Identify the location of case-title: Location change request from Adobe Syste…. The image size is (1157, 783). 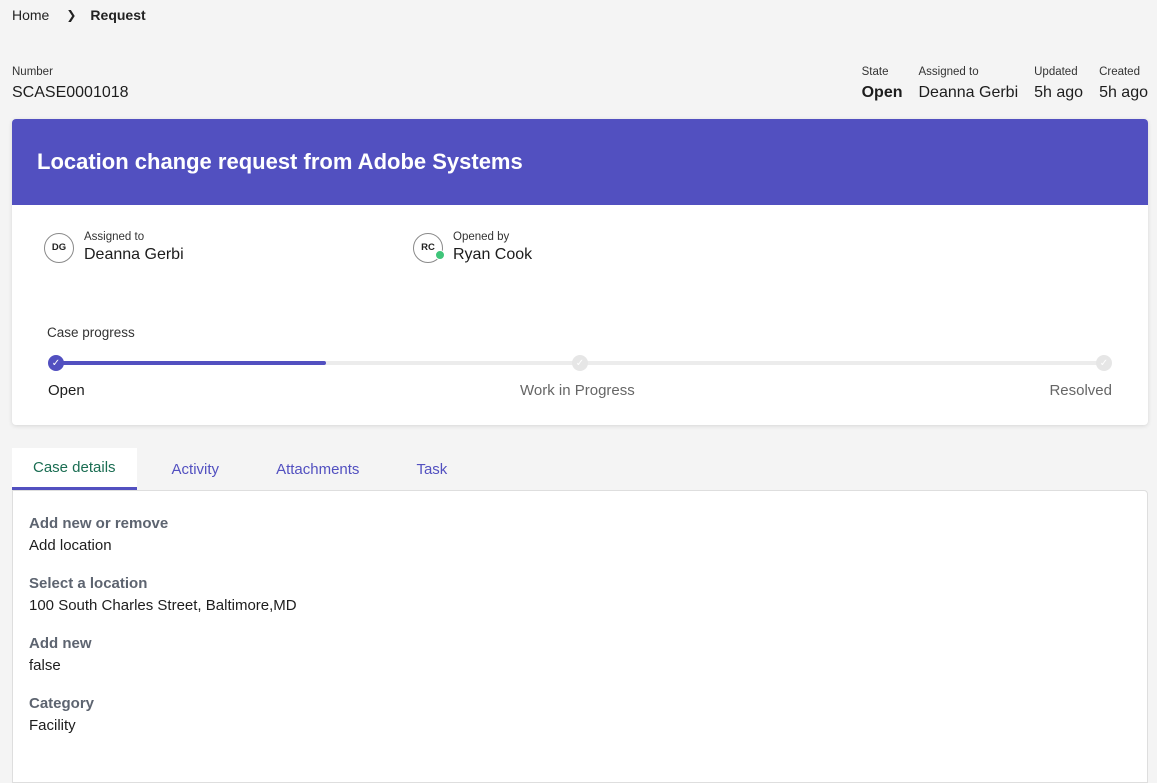
(580, 162).